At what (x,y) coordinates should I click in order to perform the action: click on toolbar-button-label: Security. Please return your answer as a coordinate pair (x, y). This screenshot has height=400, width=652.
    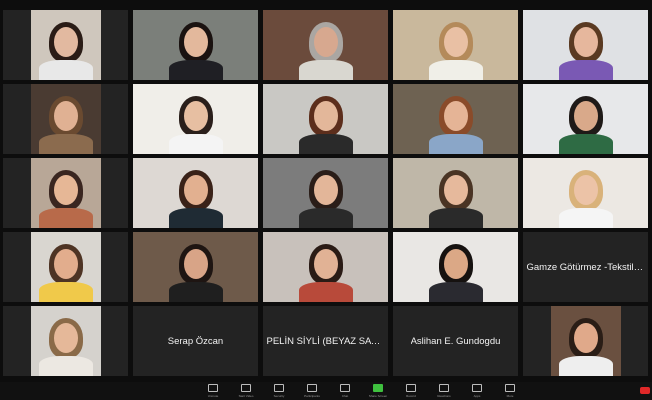
    Looking at the image, I should click on (279, 396).